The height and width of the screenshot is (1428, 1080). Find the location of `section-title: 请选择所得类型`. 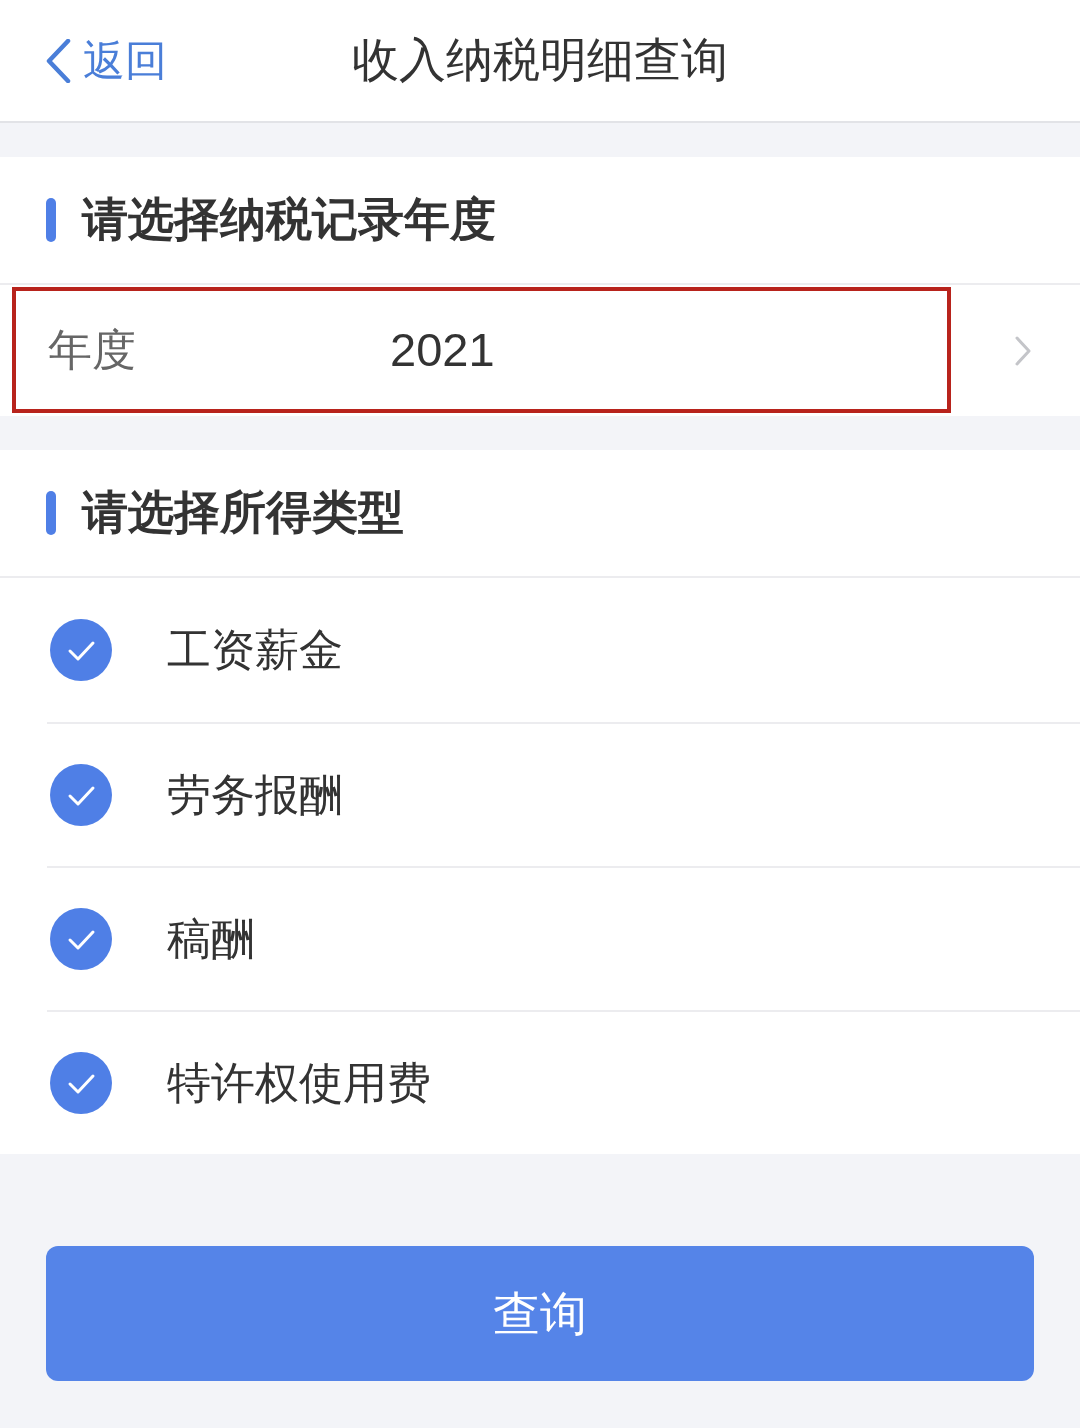

section-title: 请选择所得类型 is located at coordinates (243, 513).